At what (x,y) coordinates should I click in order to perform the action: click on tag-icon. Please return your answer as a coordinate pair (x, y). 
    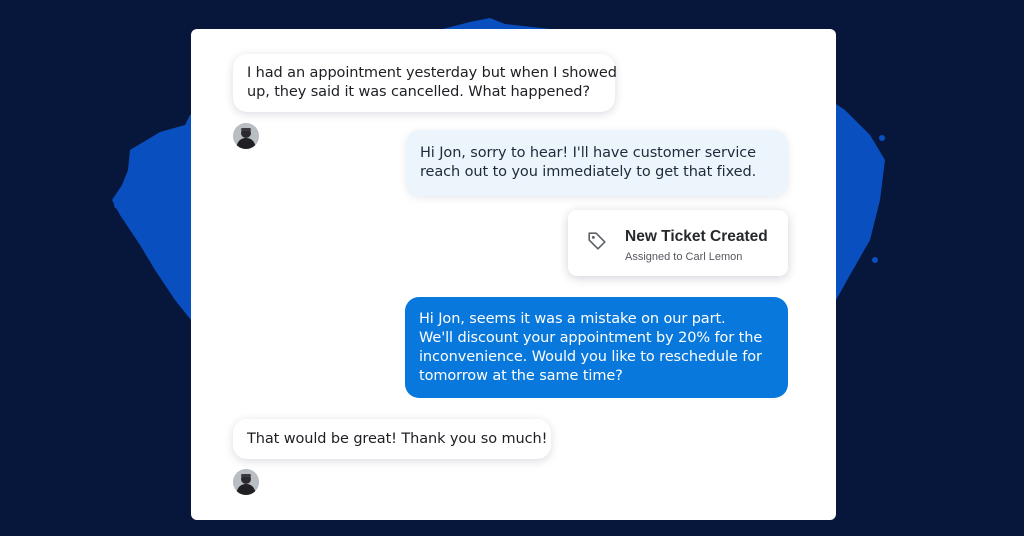
    Looking at the image, I should click on (597, 241).